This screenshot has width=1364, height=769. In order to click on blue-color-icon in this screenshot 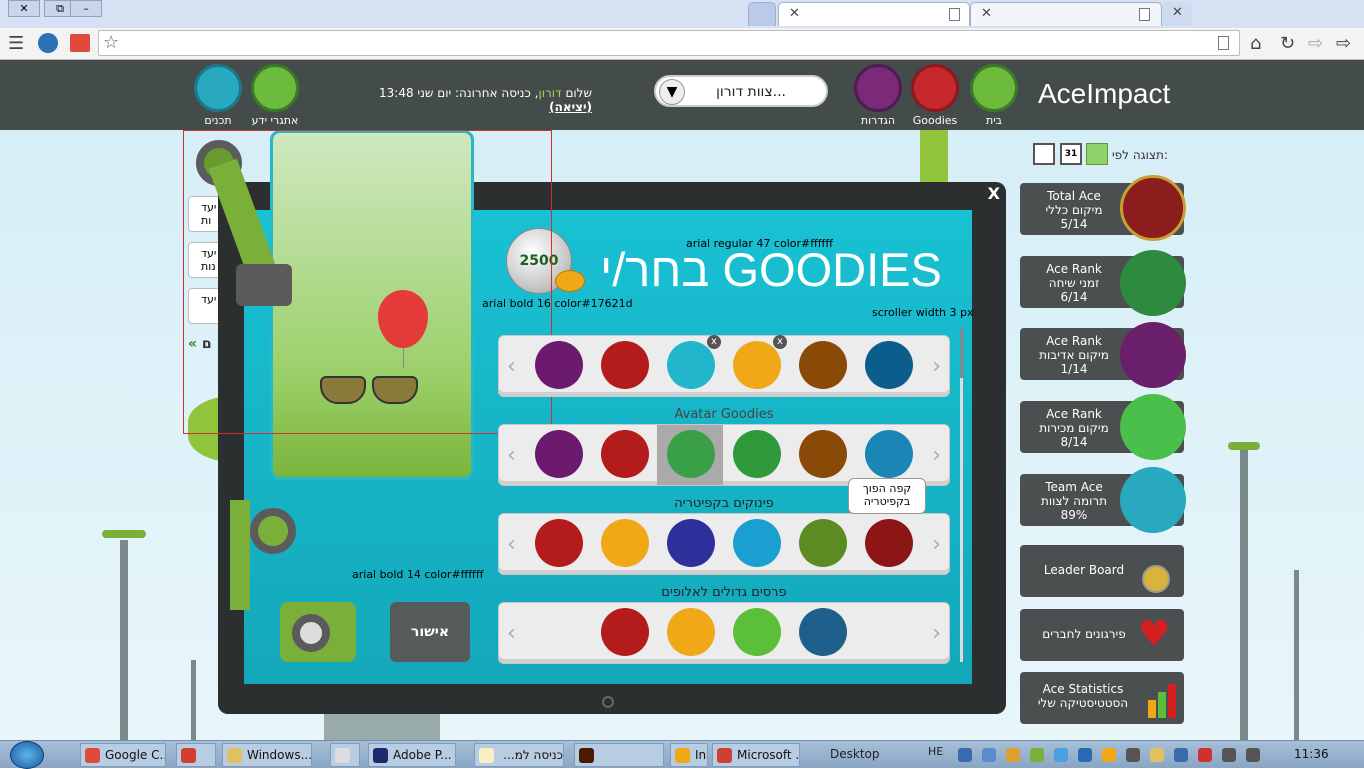, I will do `click(889, 365)`.